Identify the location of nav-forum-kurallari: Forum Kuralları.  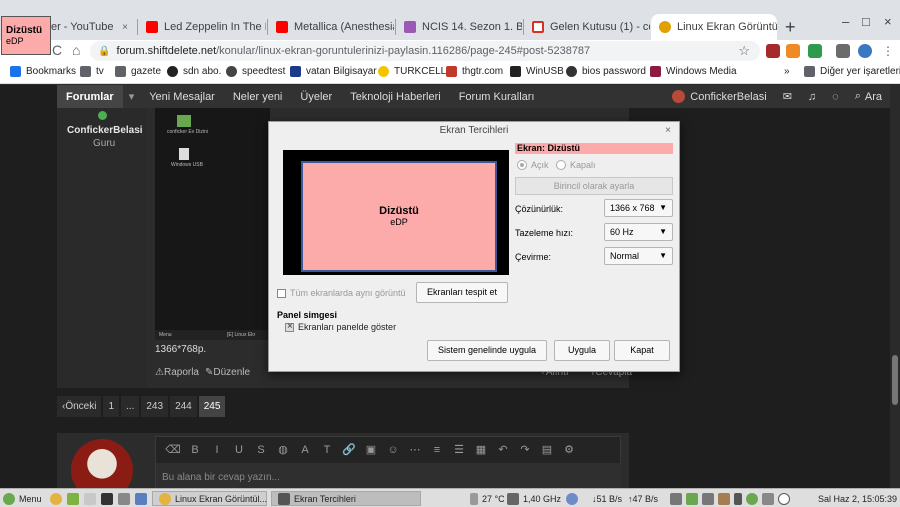
(497, 96).